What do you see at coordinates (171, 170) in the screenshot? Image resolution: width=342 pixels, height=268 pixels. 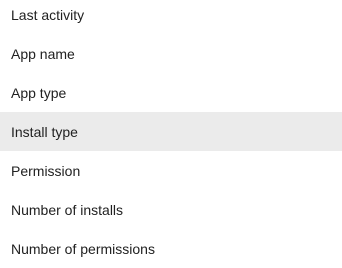 I see `menu-item-permission: Permission` at bounding box center [171, 170].